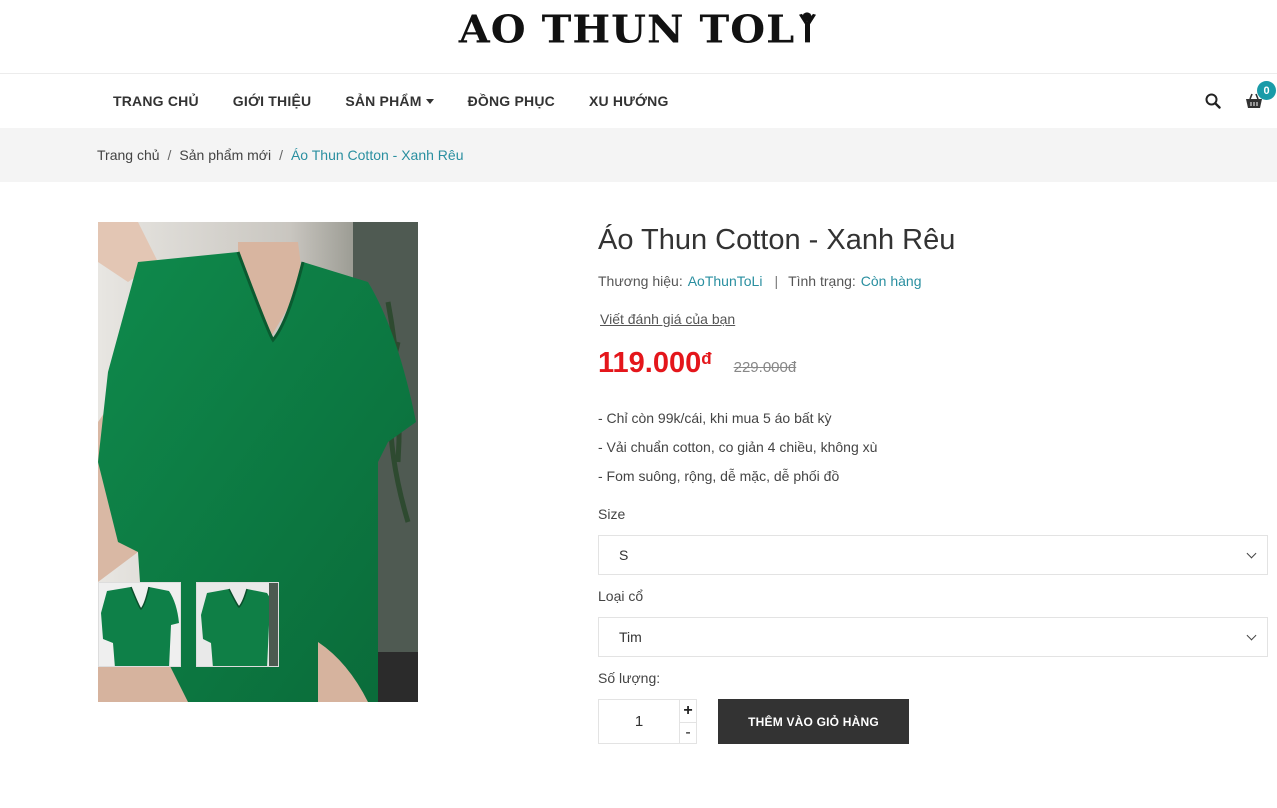  I want to click on nav-item-label: SẢN PHẨM, so click(383, 101).